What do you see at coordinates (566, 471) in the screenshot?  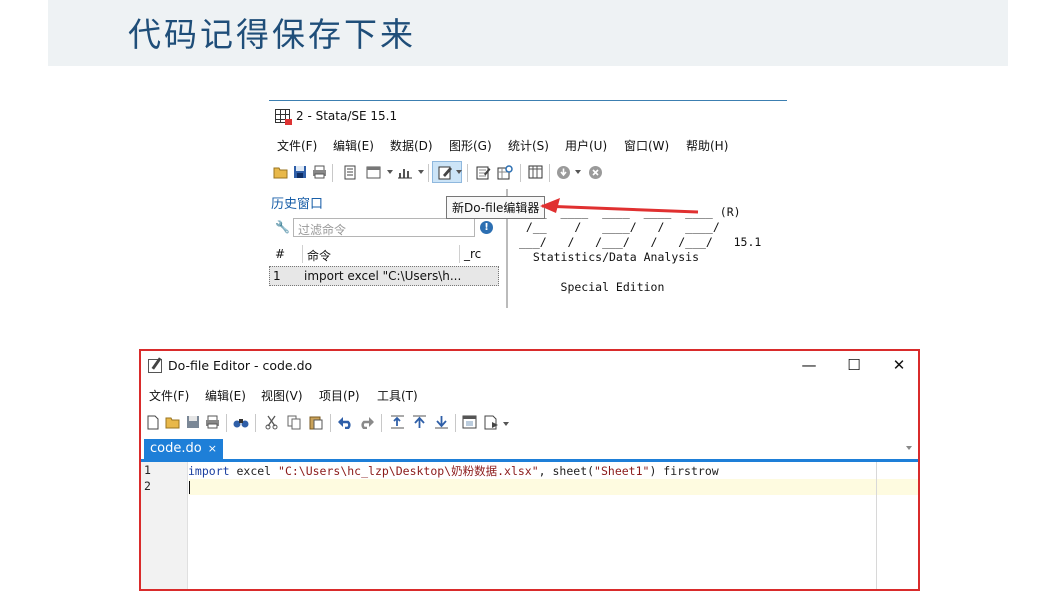 I see `code-text: , sheet(` at bounding box center [566, 471].